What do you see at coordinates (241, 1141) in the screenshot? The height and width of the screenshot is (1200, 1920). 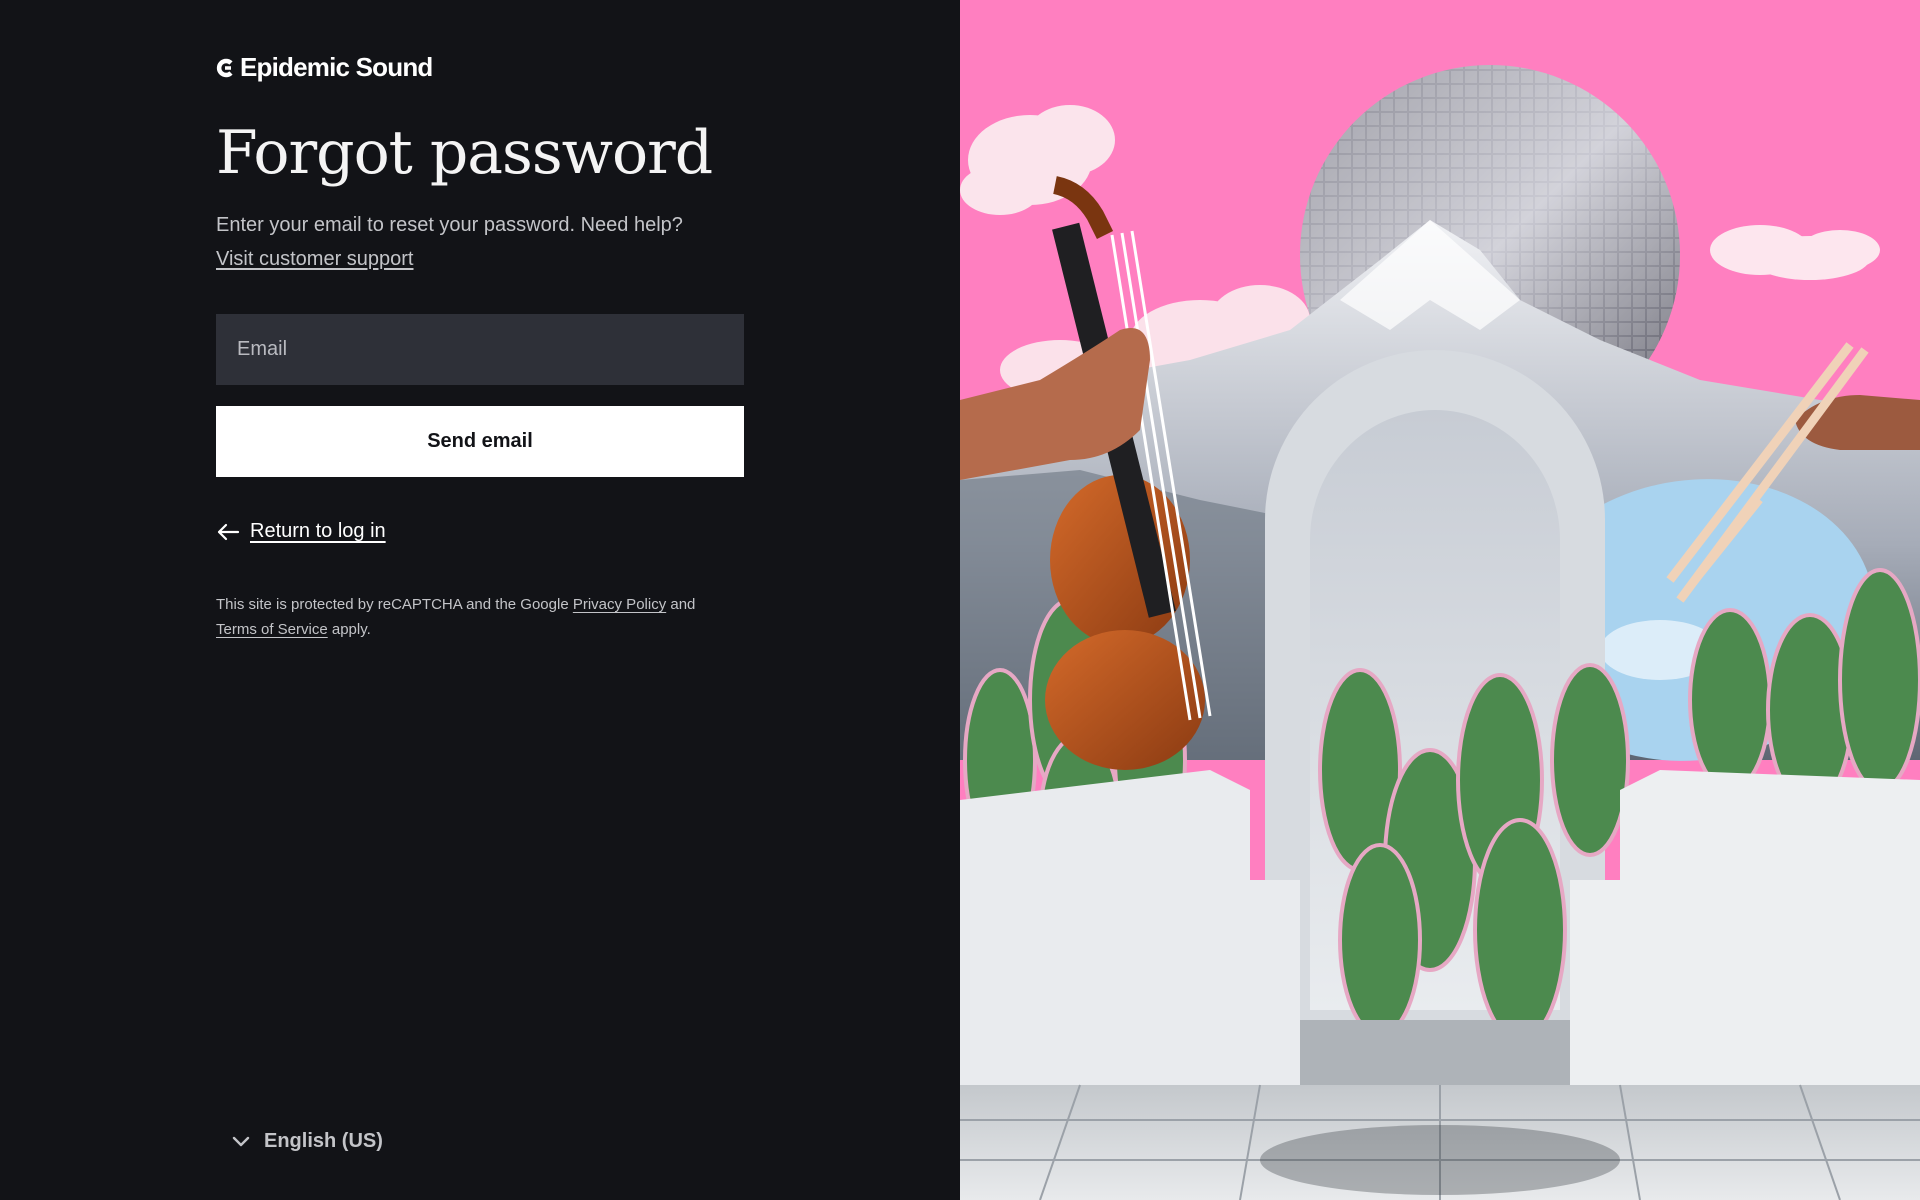 I see `chevron-down-icon` at bounding box center [241, 1141].